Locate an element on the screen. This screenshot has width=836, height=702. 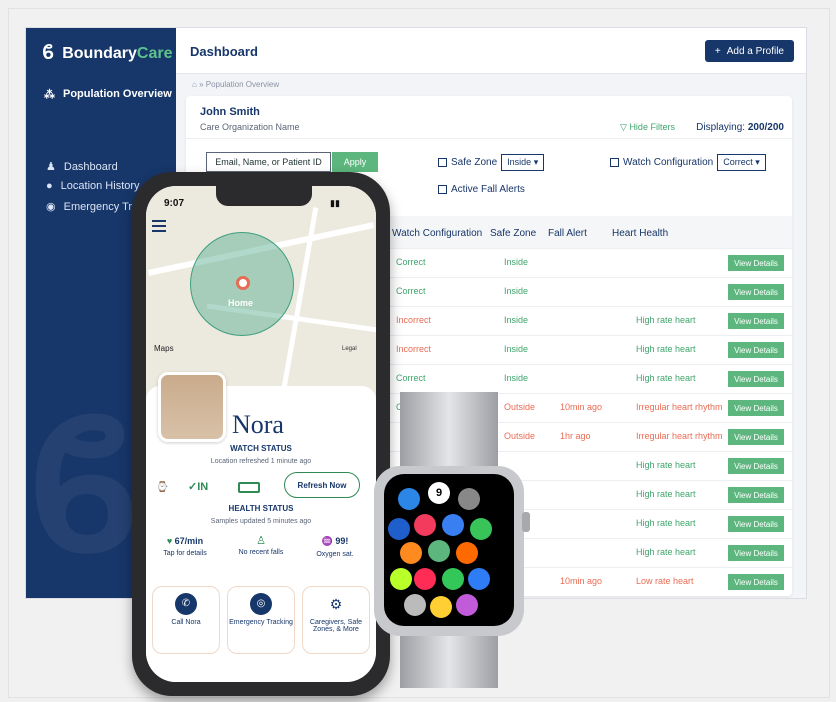
emergency-tracking-tile: ◎ Emergency Tracking is located at coordinates (261, 620).